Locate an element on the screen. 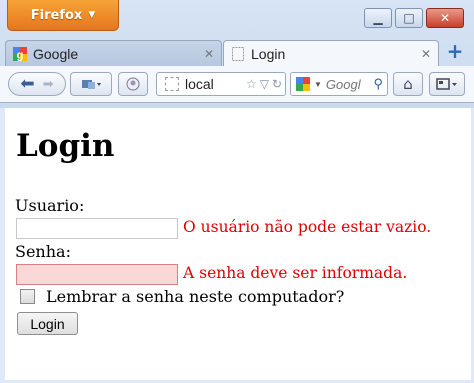 This screenshot has height=383, width=474. site-identity-icon is located at coordinates (172, 84).